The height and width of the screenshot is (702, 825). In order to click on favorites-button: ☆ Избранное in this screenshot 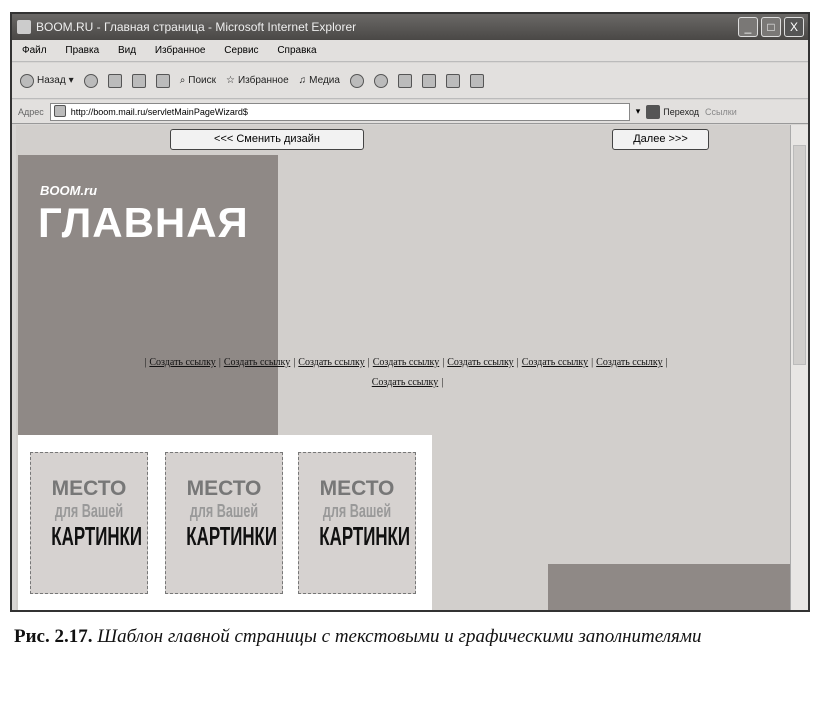, I will do `click(257, 80)`.